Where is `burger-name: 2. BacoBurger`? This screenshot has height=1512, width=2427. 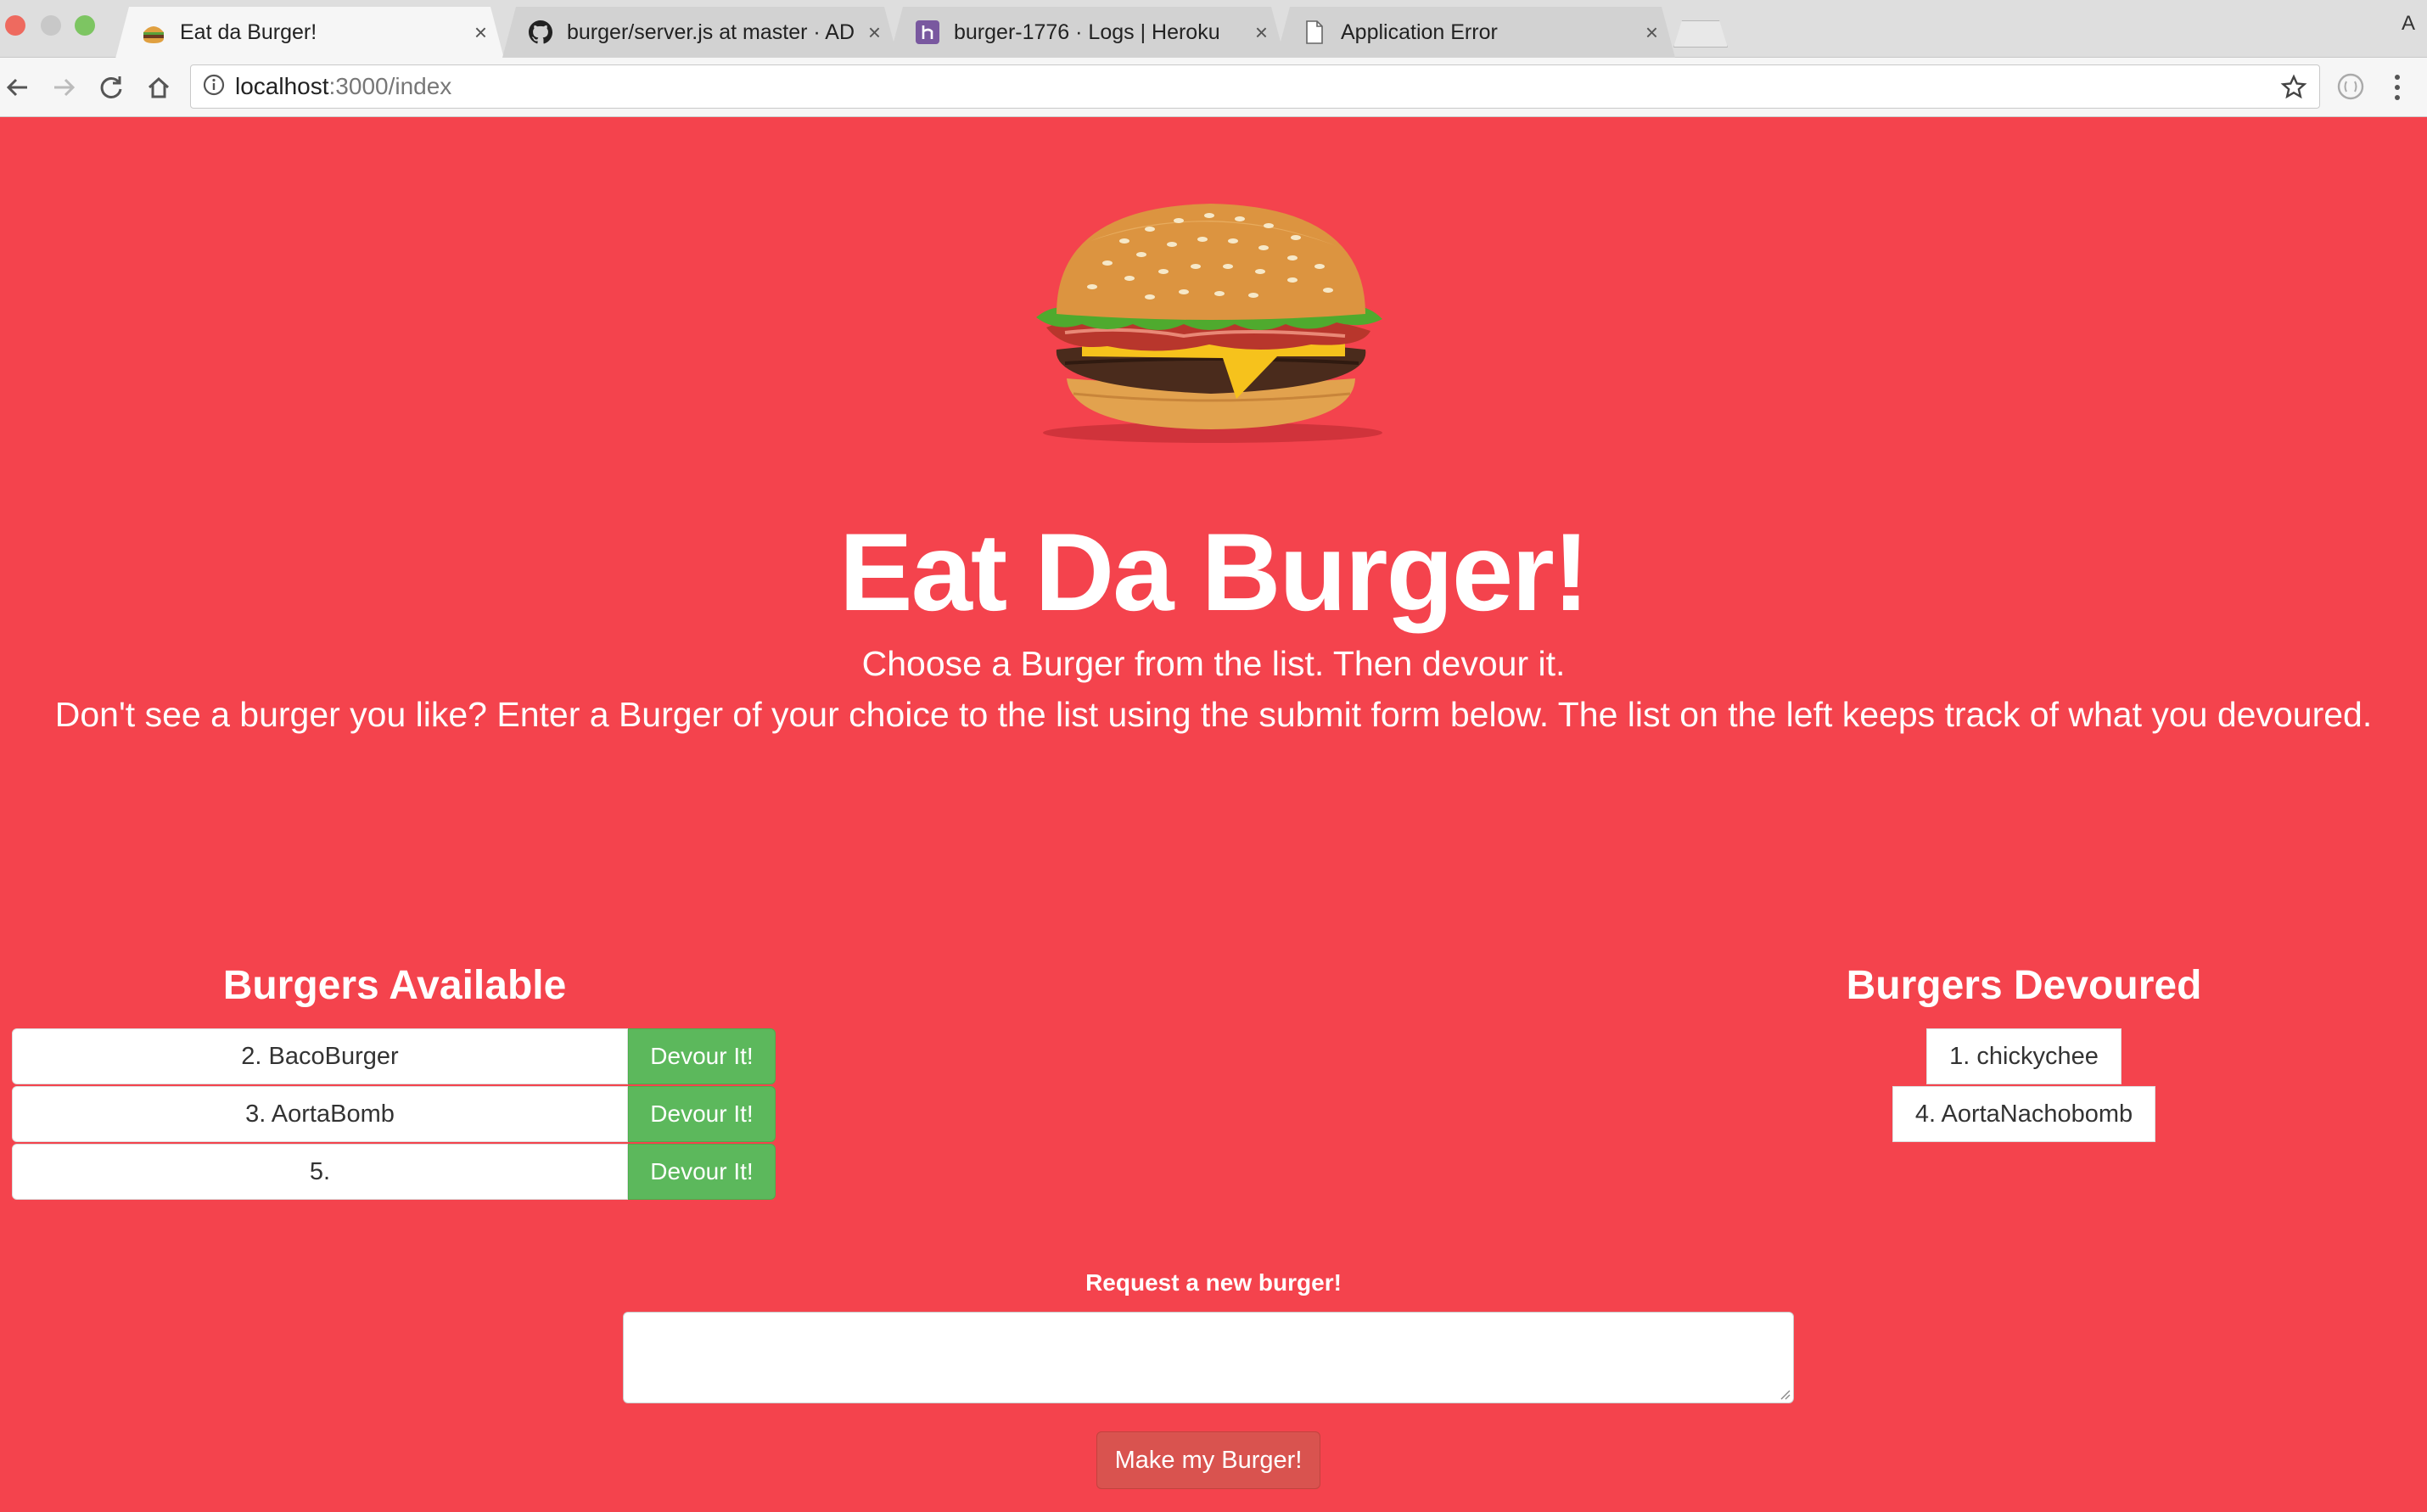
burger-name: 2. BacoBurger is located at coordinates (320, 1056).